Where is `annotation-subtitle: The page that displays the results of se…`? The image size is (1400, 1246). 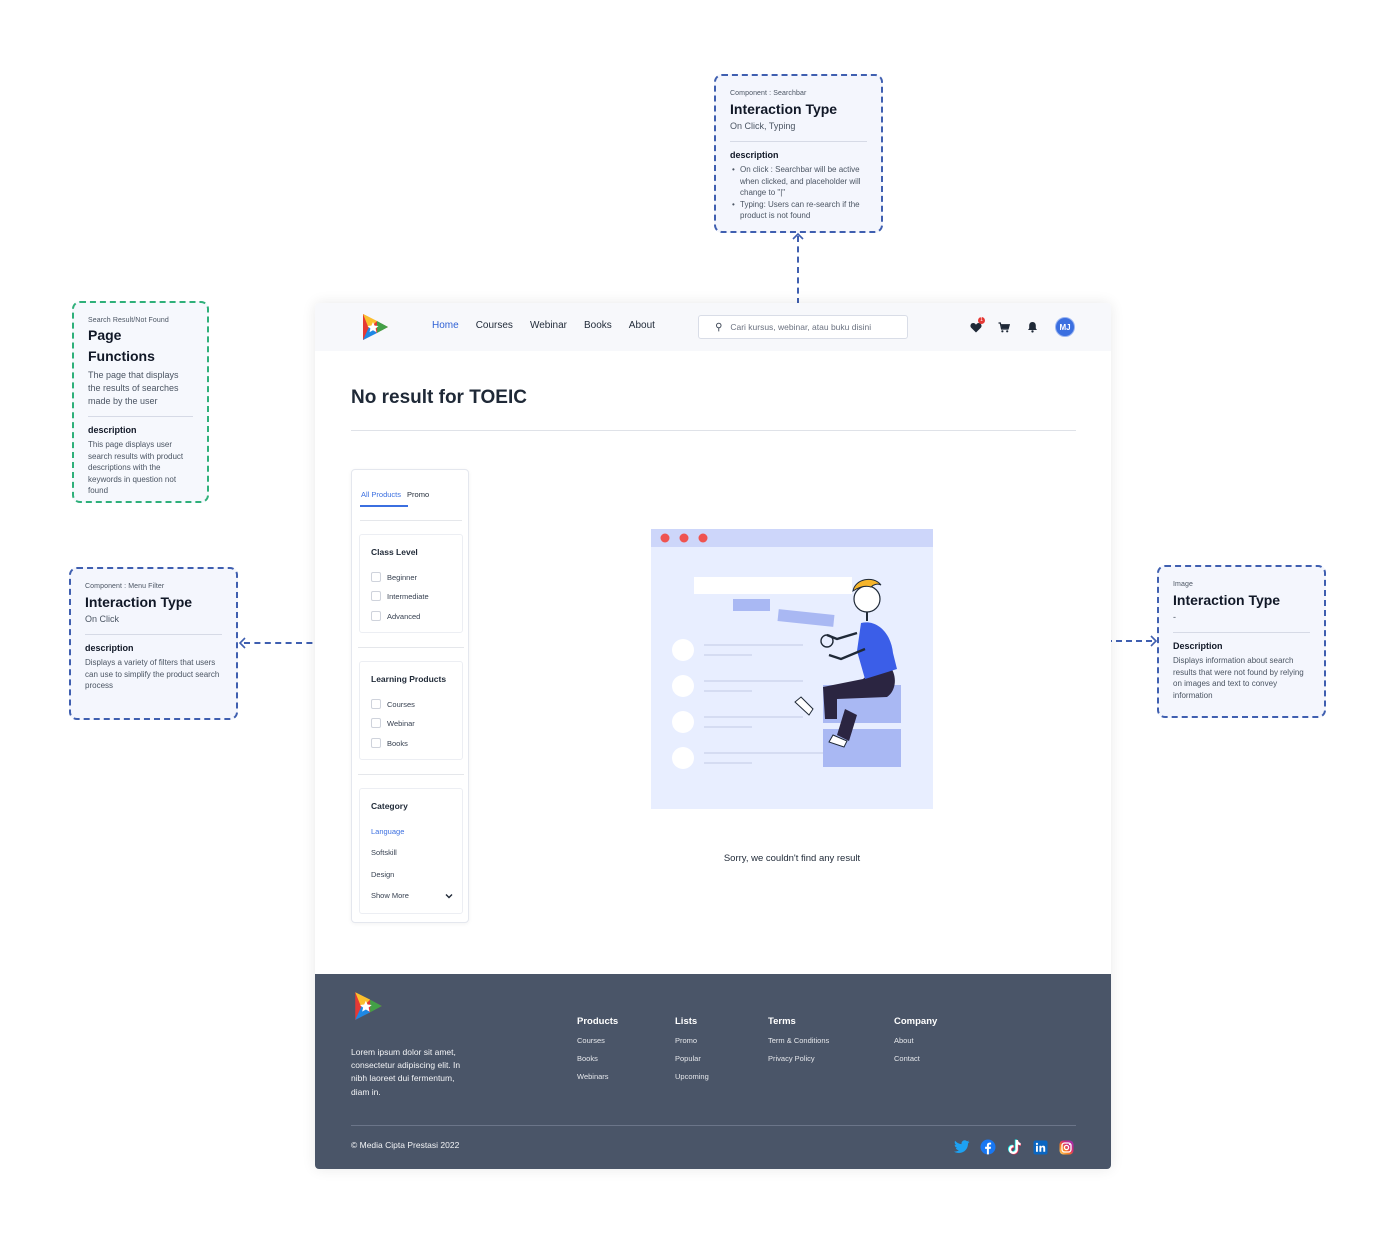
annotation-subtitle: The page that displays the results of se… is located at coordinates (133, 387).